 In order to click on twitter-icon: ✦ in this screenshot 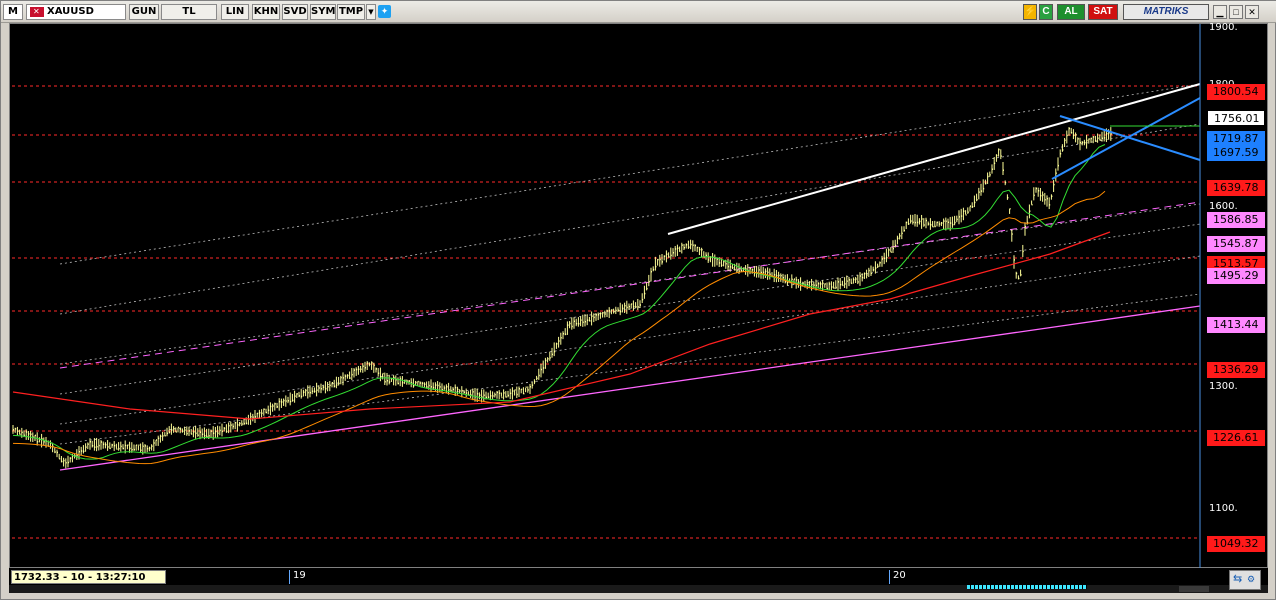, I will do `click(384, 11)`.